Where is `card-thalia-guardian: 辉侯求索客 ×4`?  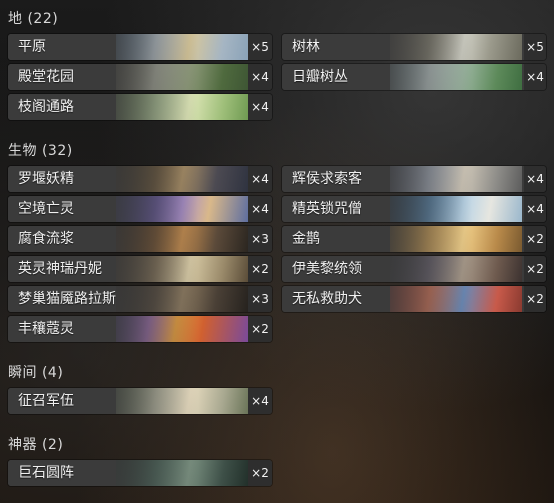
card-thalia-guardian: 辉侯求索客 ×4 is located at coordinates (414, 179).